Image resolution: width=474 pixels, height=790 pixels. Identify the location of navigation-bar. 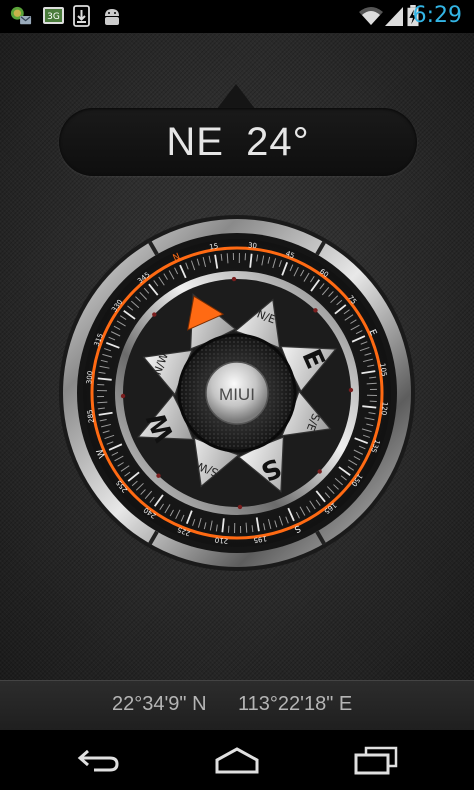
(237, 760).